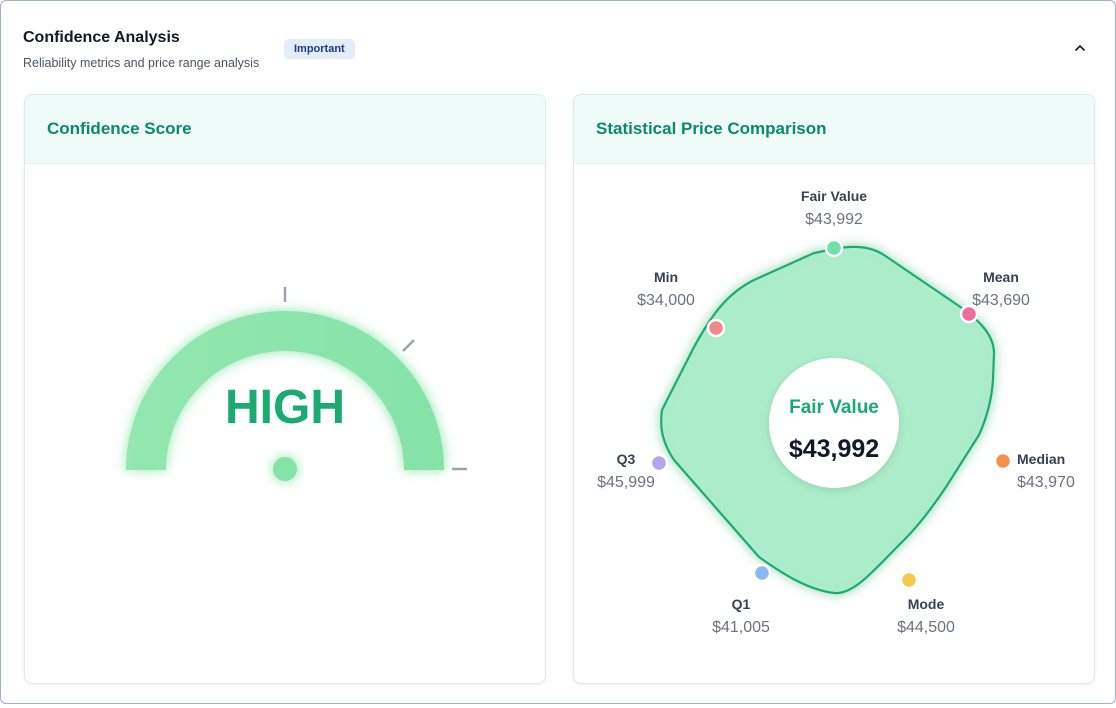  Describe the element at coordinates (1001, 300) in the screenshot. I see `radar-point-value: $43,690` at that location.